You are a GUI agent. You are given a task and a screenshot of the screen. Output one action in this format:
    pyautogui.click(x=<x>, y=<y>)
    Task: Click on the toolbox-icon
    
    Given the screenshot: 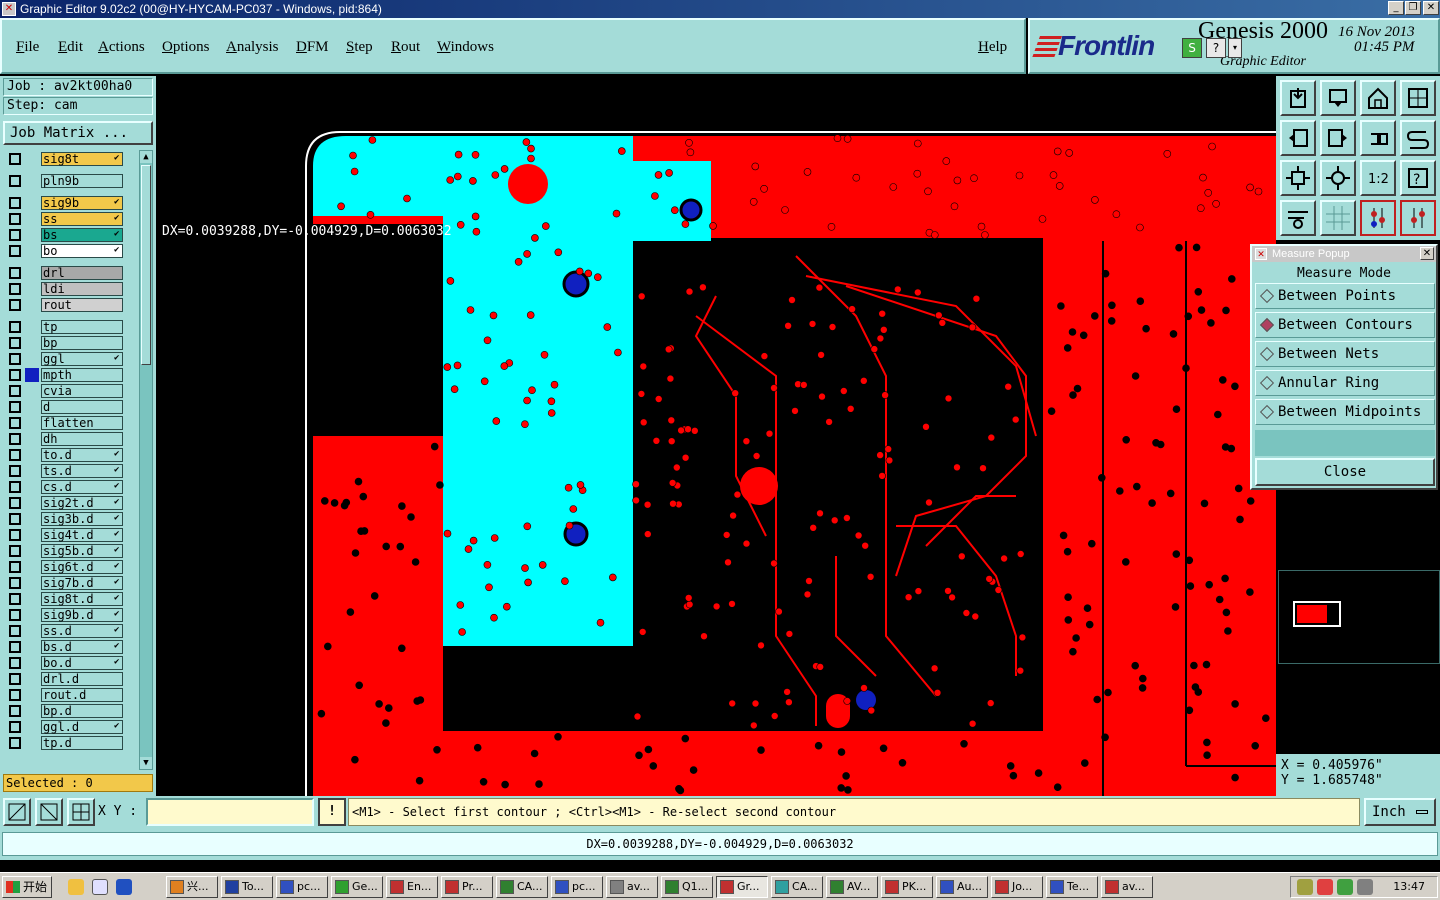 What is the action you would take?
    pyautogui.click(x=1298, y=218)
    